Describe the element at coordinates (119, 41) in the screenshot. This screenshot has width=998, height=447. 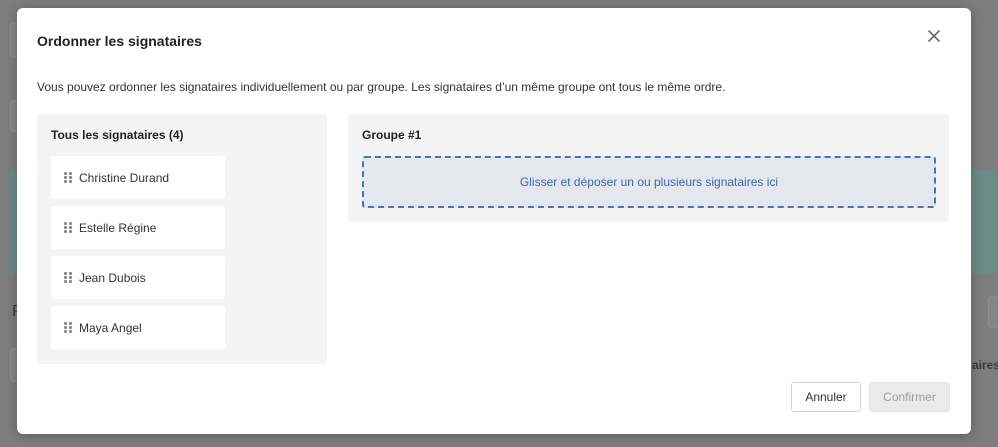
I see `modal-title: Ordonner les signataires` at that location.